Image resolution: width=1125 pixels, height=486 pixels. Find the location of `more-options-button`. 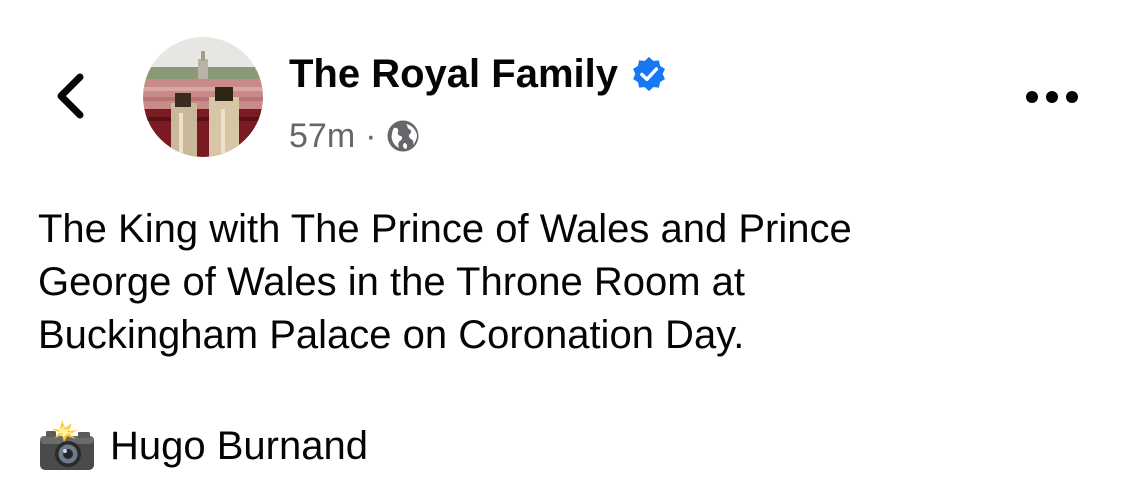

more-options-button is located at coordinates (1052, 97).